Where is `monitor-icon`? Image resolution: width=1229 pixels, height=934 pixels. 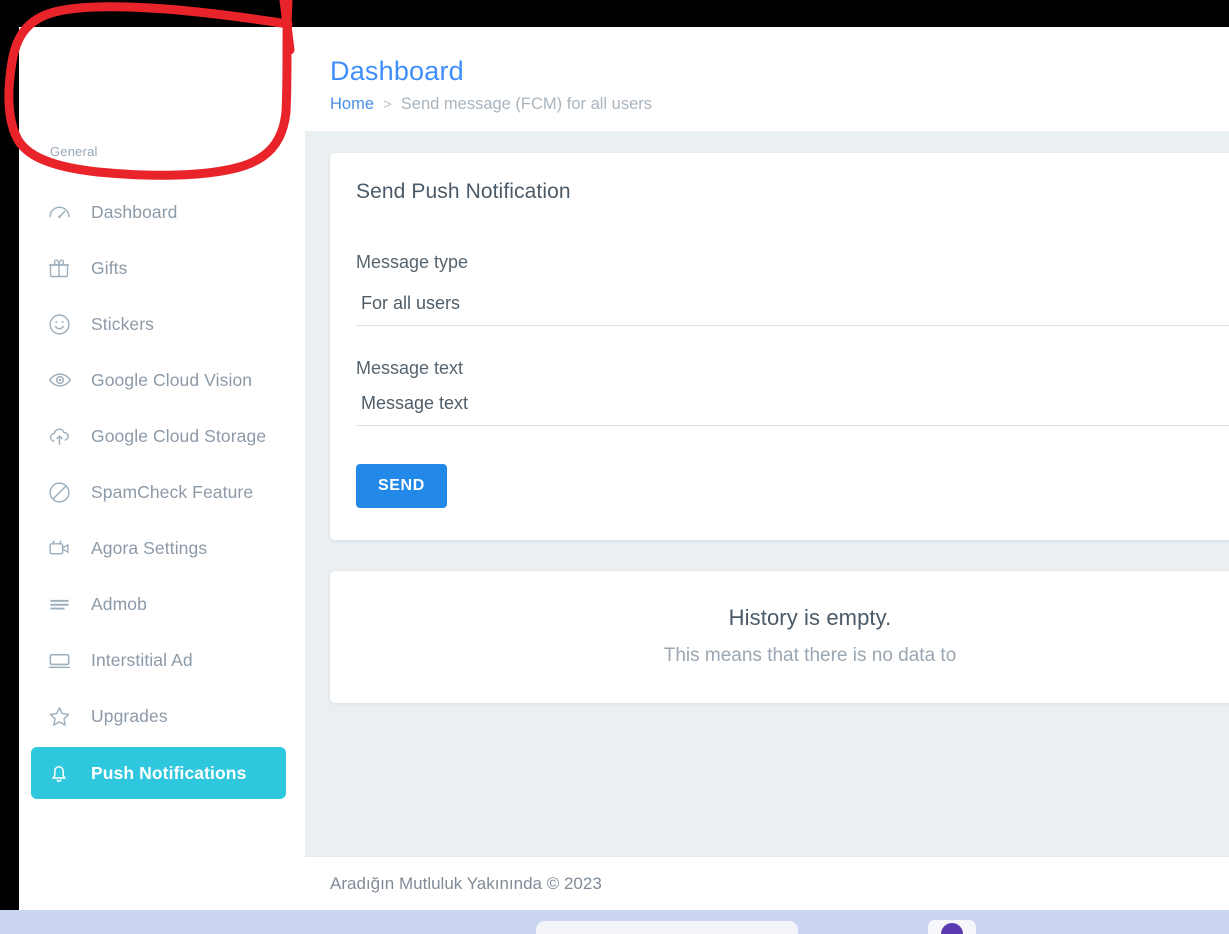
monitor-icon is located at coordinates (62, 660).